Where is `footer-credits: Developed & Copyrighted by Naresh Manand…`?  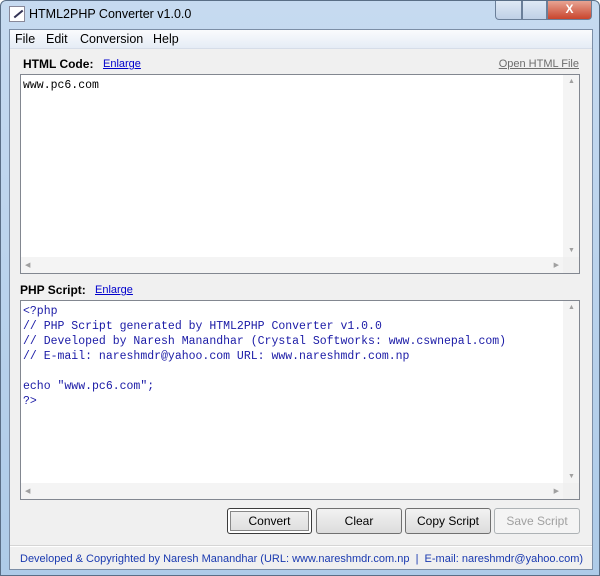 footer-credits: Developed & Copyrighted by Naresh Manand… is located at coordinates (302, 559).